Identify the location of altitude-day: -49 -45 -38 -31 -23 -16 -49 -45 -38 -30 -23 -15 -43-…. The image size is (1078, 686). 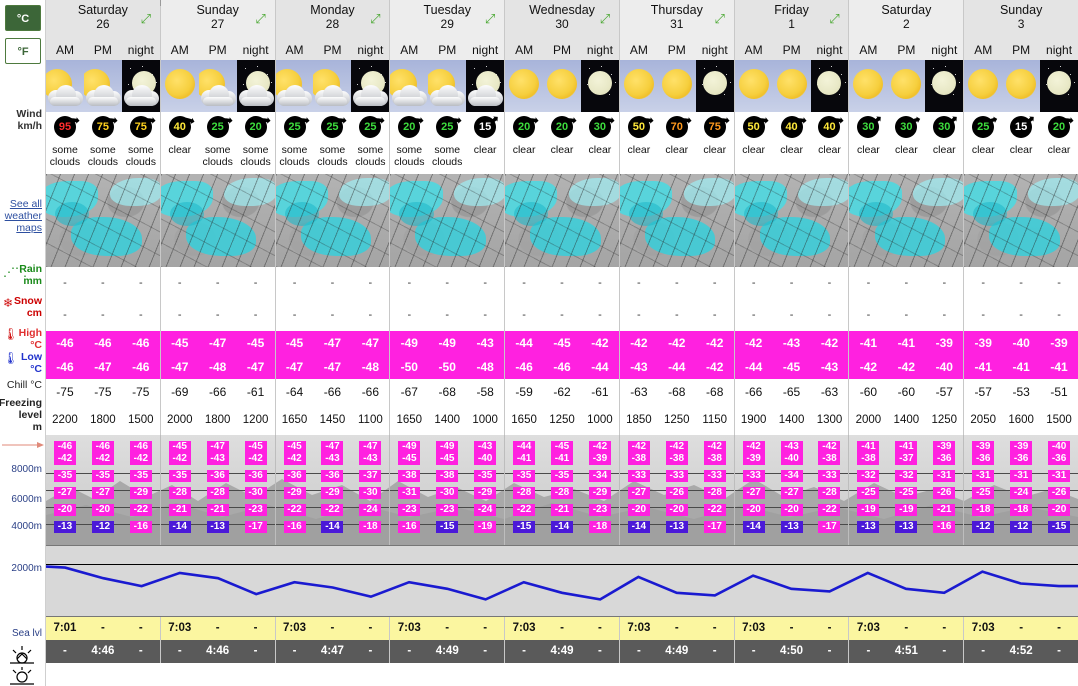
(448, 490).